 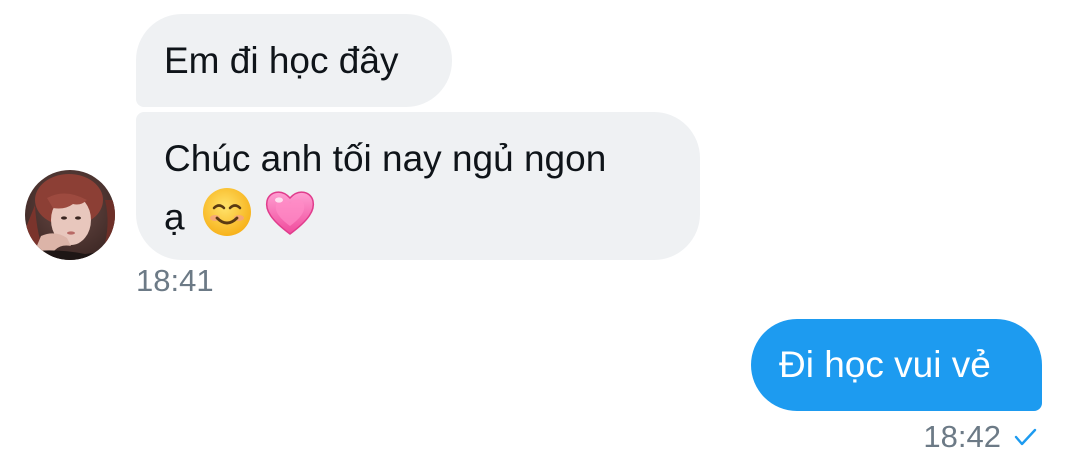 What do you see at coordinates (227, 219) in the screenshot?
I see `smiling-face-emoji-icon` at bounding box center [227, 219].